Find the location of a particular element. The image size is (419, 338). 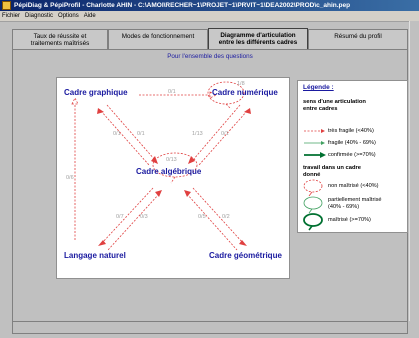

label-langage-naturel: Langage naturel is located at coordinates (95, 255).